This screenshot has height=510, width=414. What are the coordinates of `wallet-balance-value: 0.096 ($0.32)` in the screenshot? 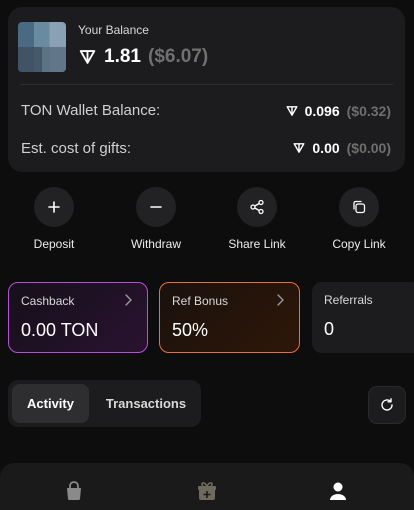 It's located at (338, 111).